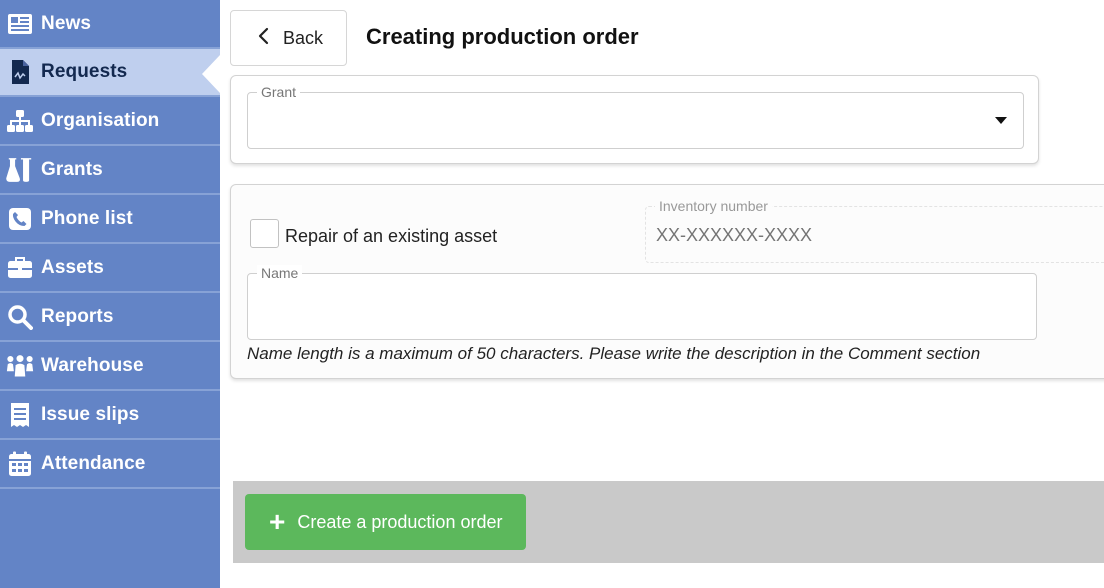  Describe the element at coordinates (84, 71) in the screenshot. I see `sidebar-item-label: Requests` at that location.